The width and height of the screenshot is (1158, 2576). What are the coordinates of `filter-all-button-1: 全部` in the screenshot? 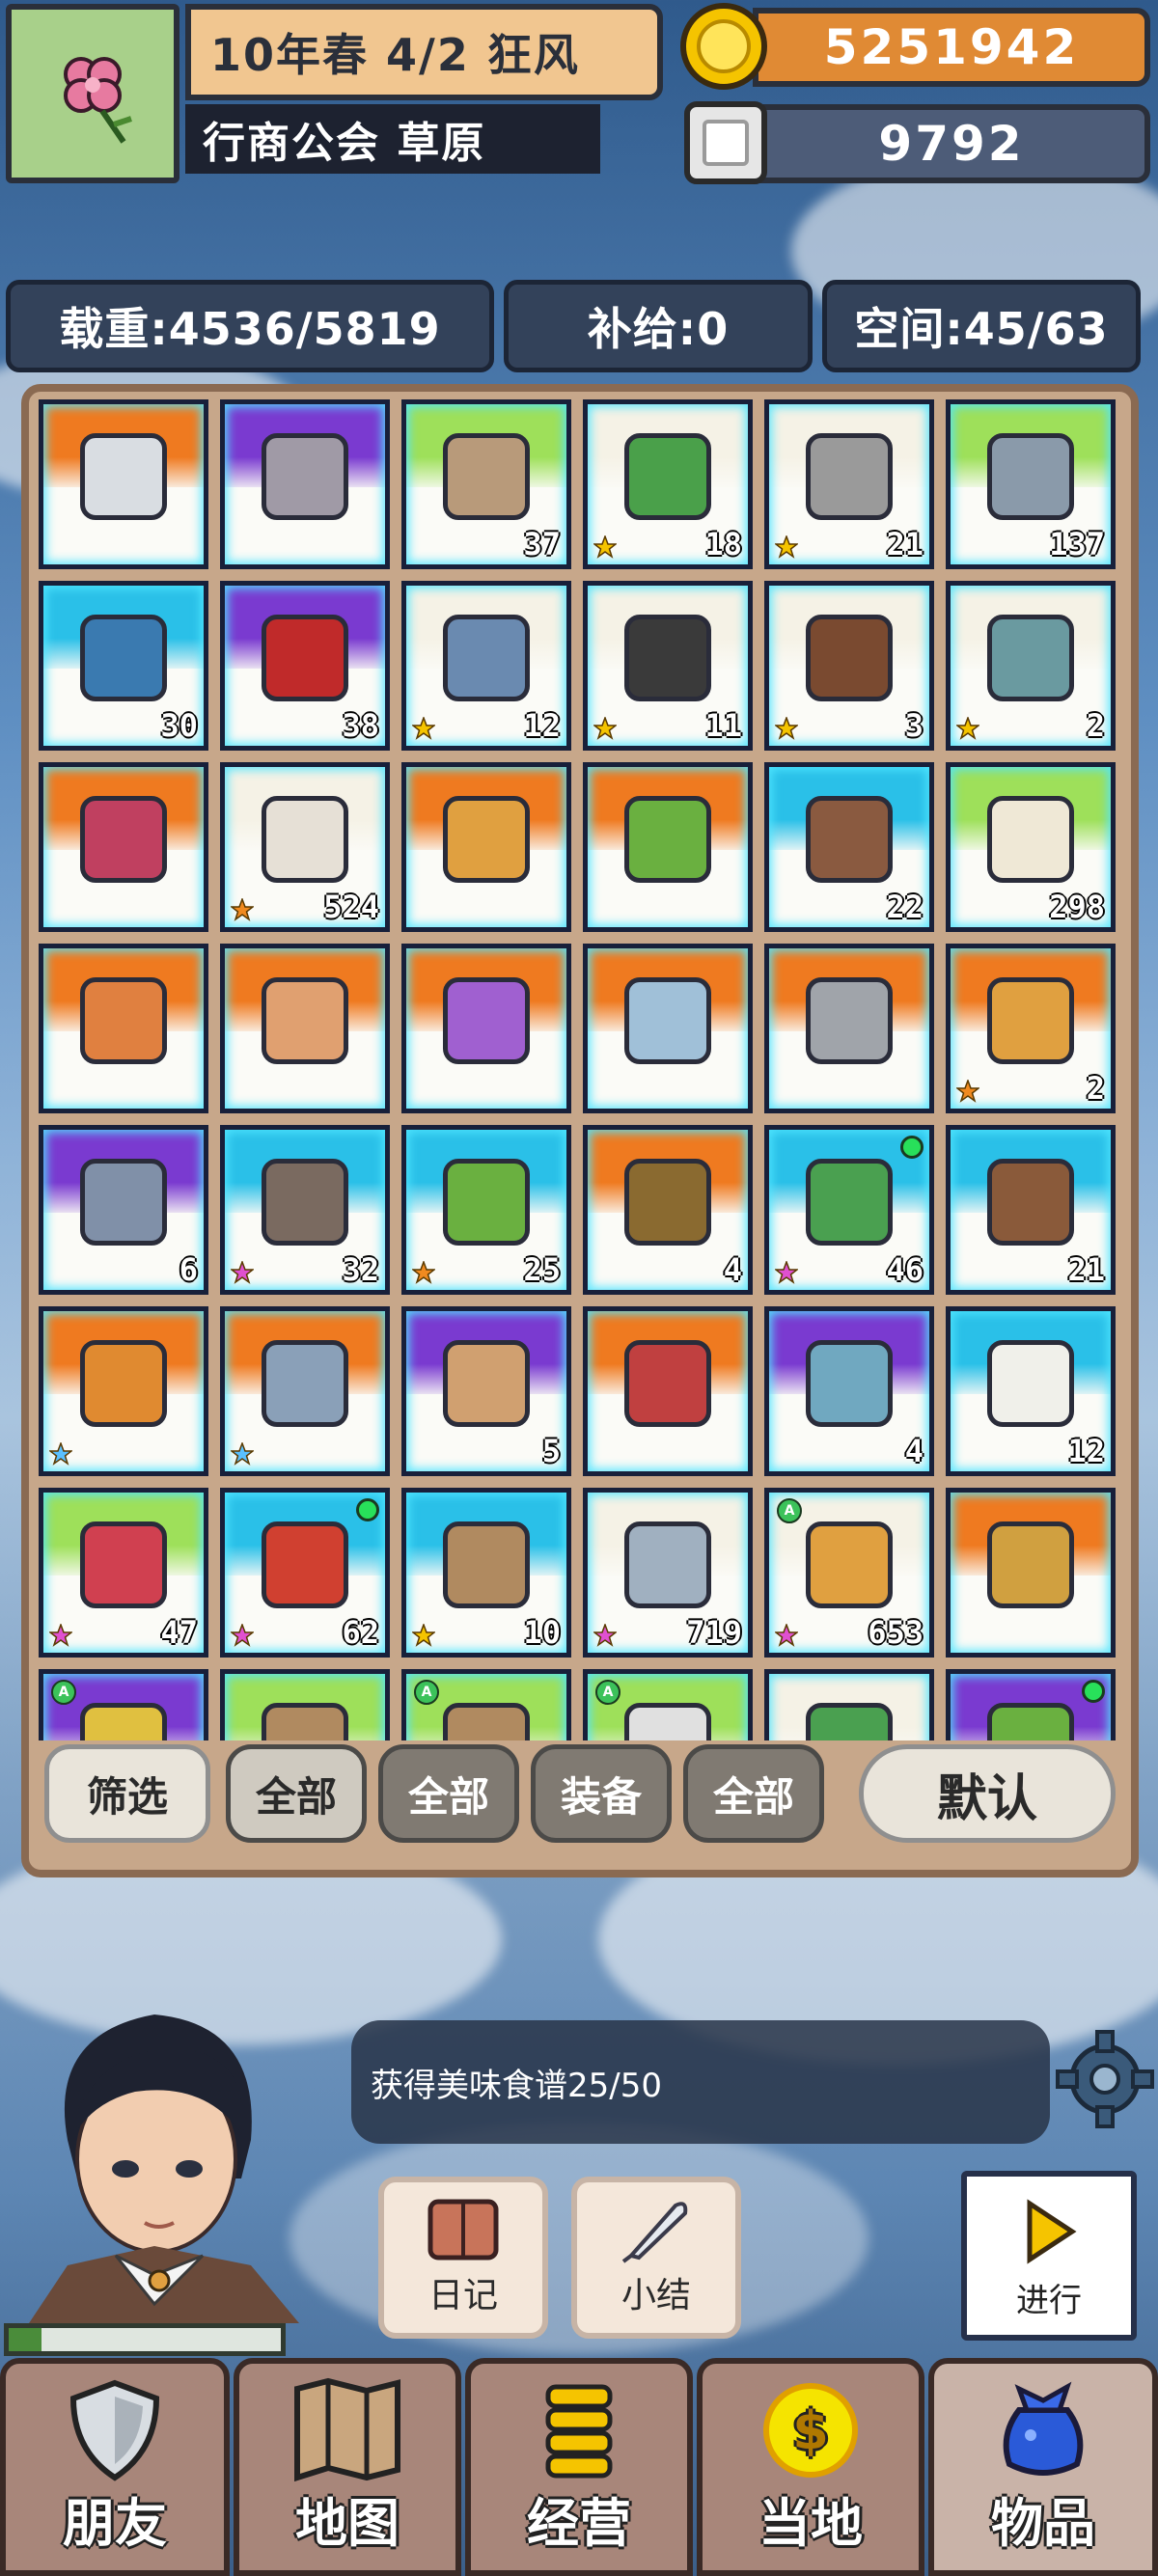 It's located at (296, 1794).